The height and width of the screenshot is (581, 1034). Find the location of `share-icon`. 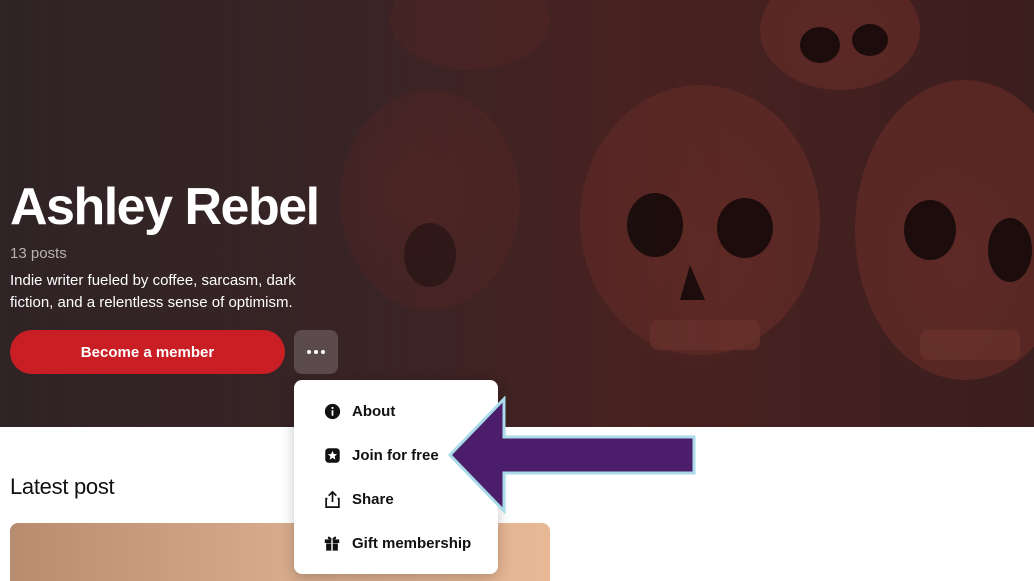

share-icon is located at coordinates (332, 499).